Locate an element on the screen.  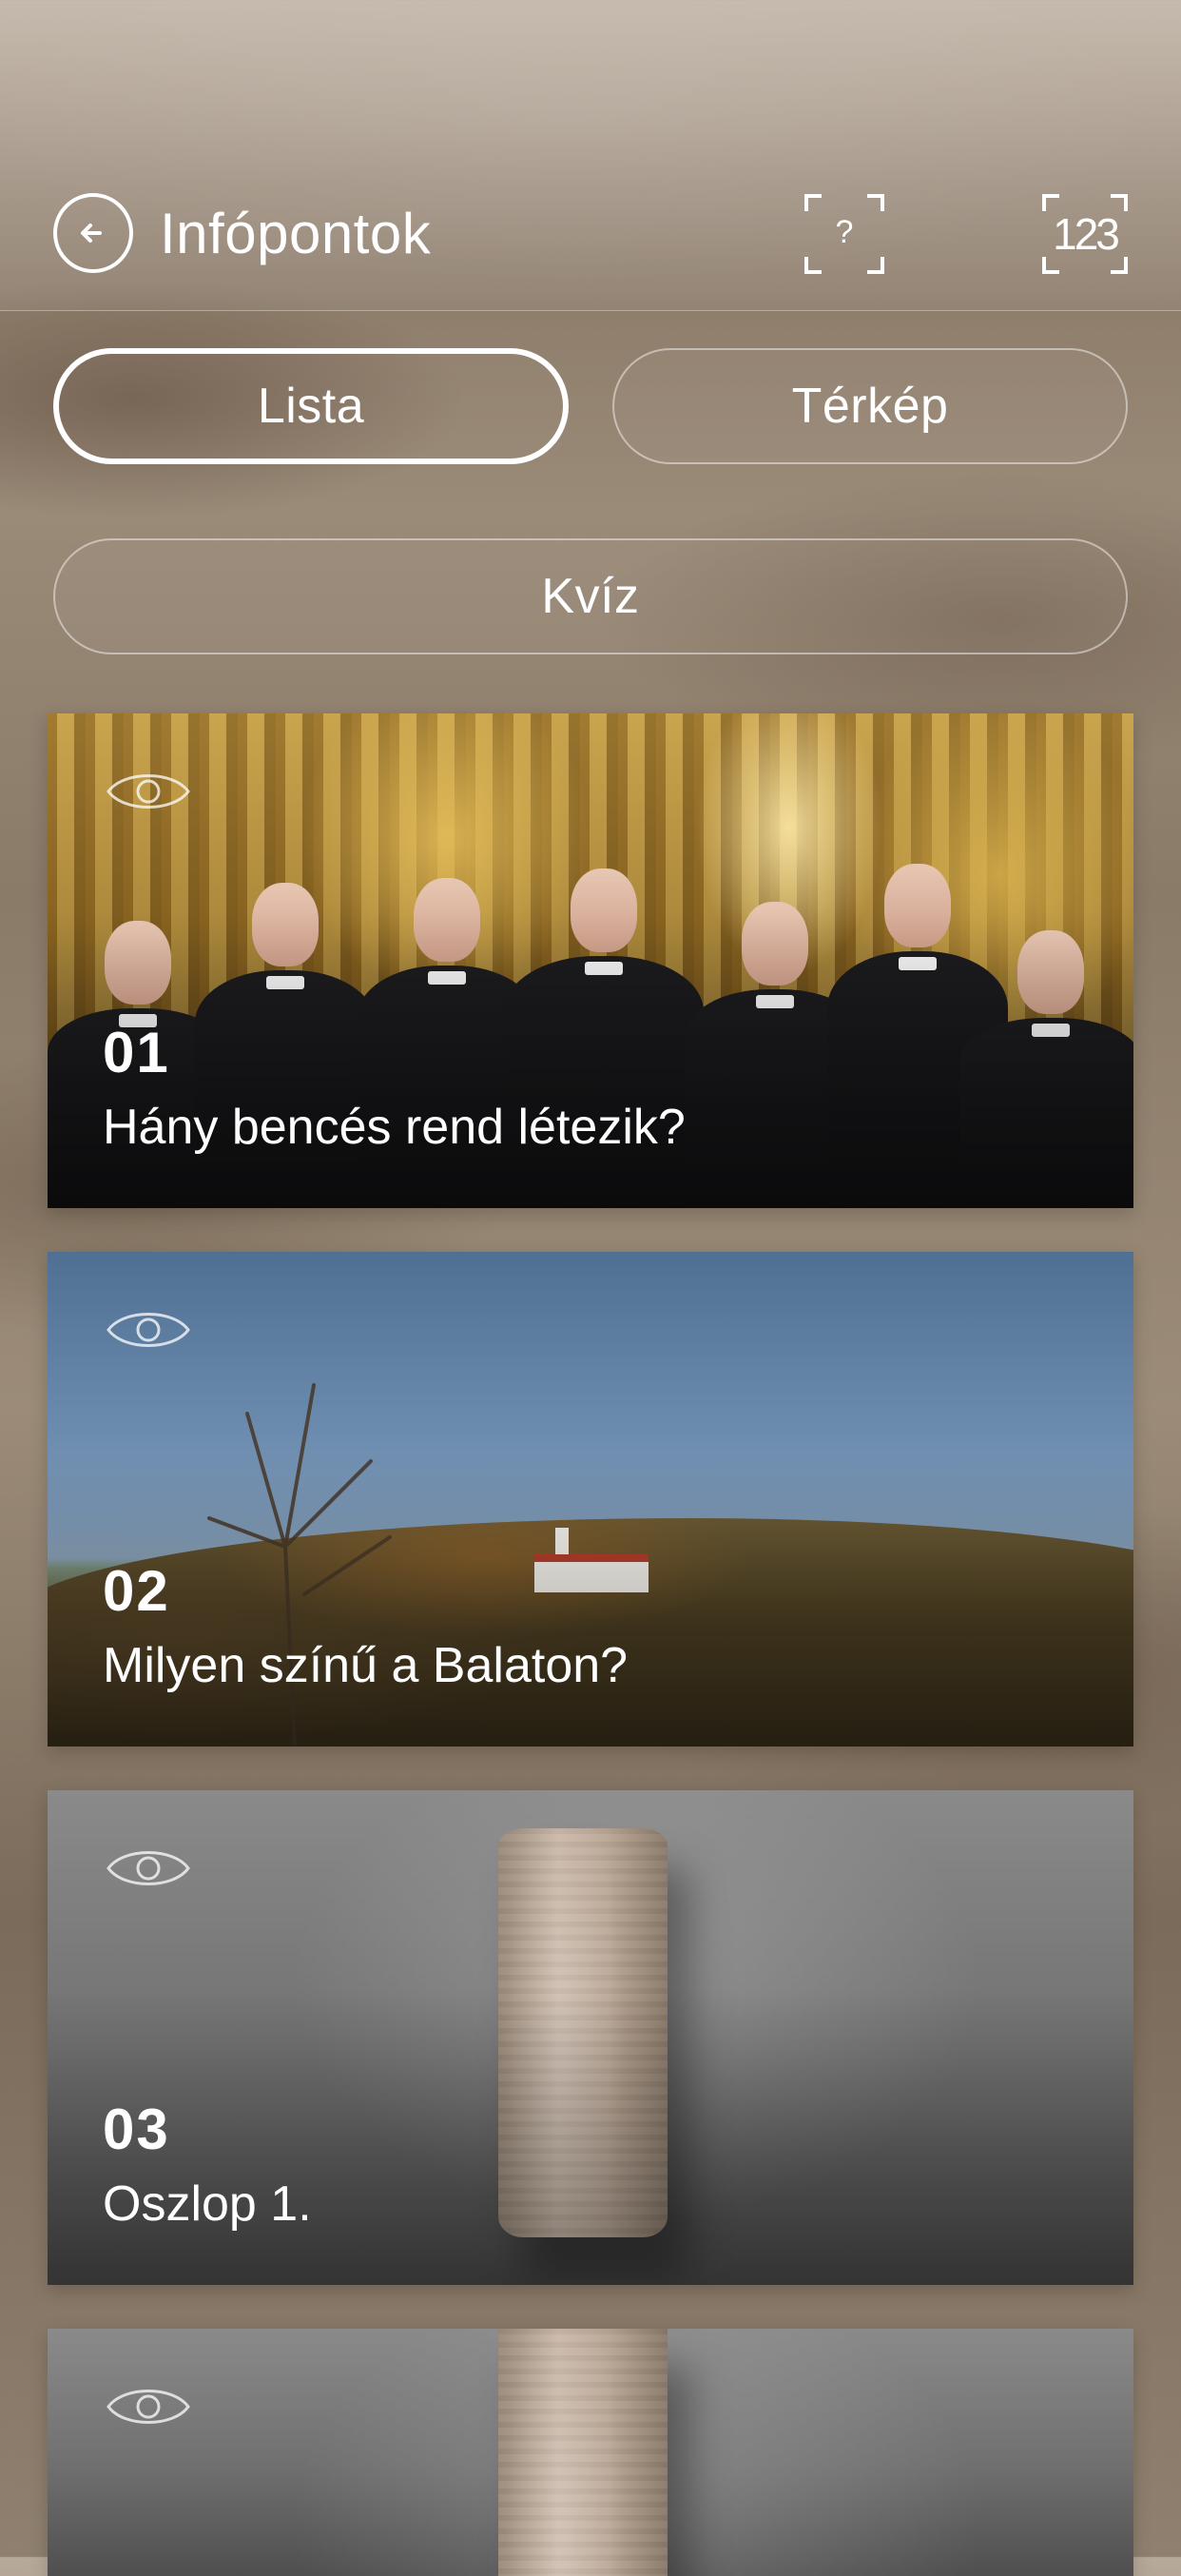
tab-map: Térkép is located at coordinates (870, 406).